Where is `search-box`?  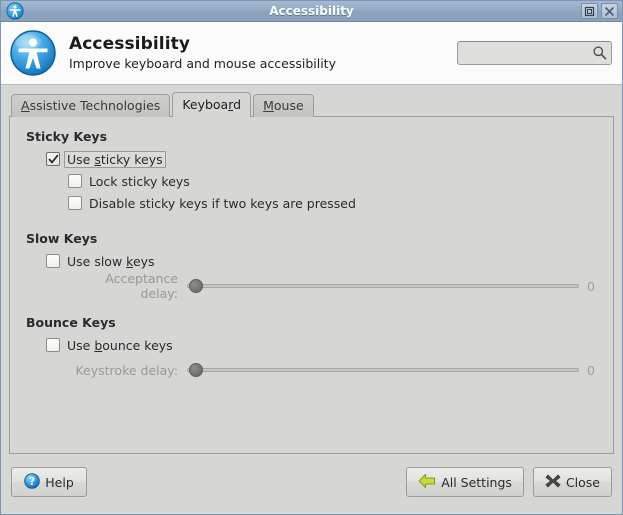 search-box is located at coordinates (534, 53).